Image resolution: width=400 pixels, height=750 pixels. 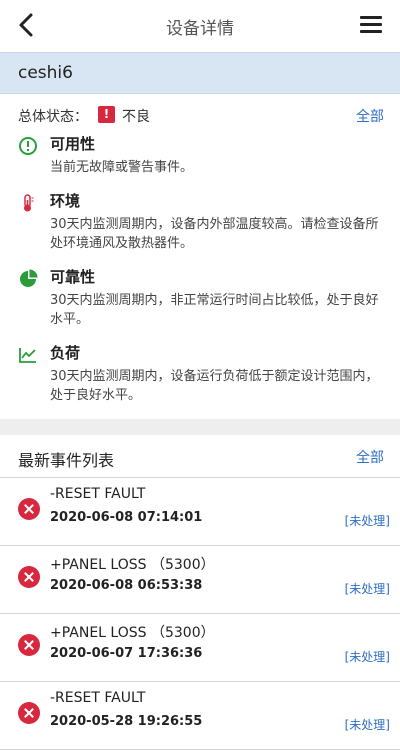 I want to click on events-all-link: 全部, so click(x=370, y=457).